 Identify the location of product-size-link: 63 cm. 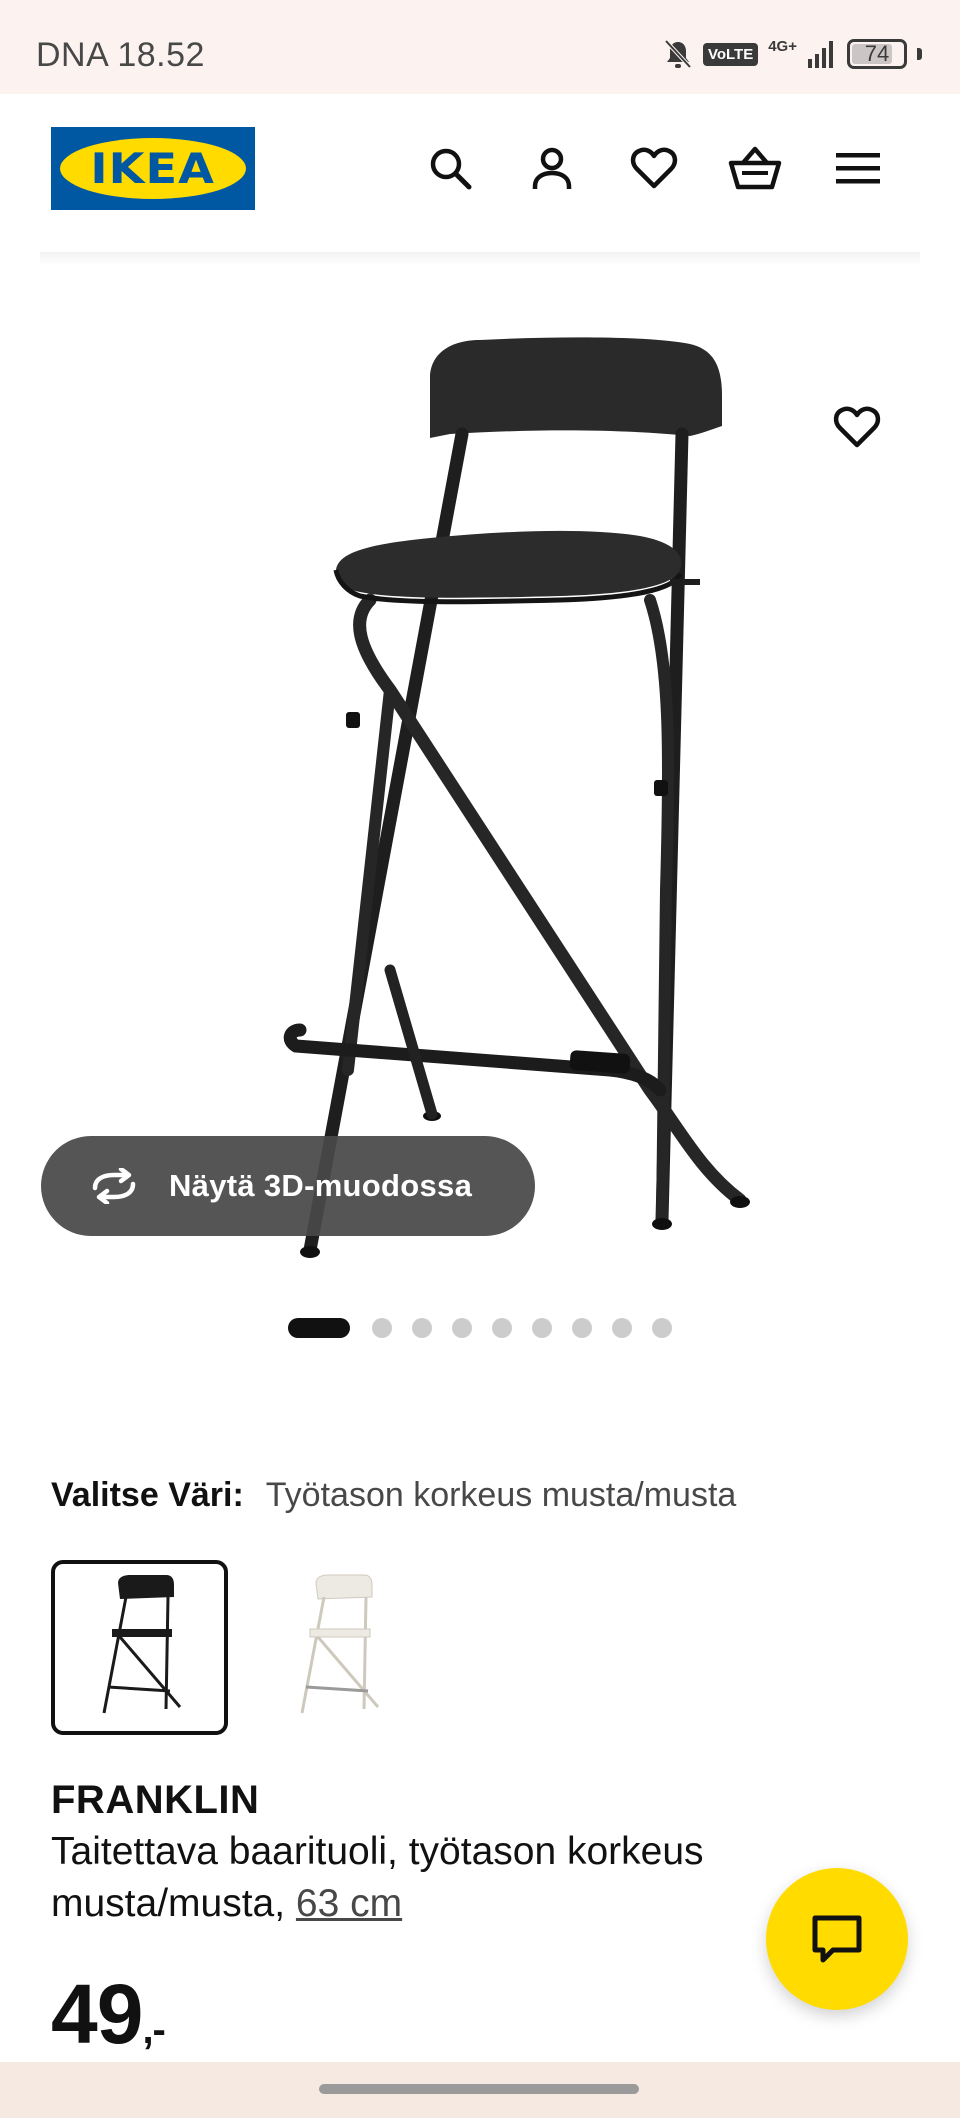
(349, 1903).